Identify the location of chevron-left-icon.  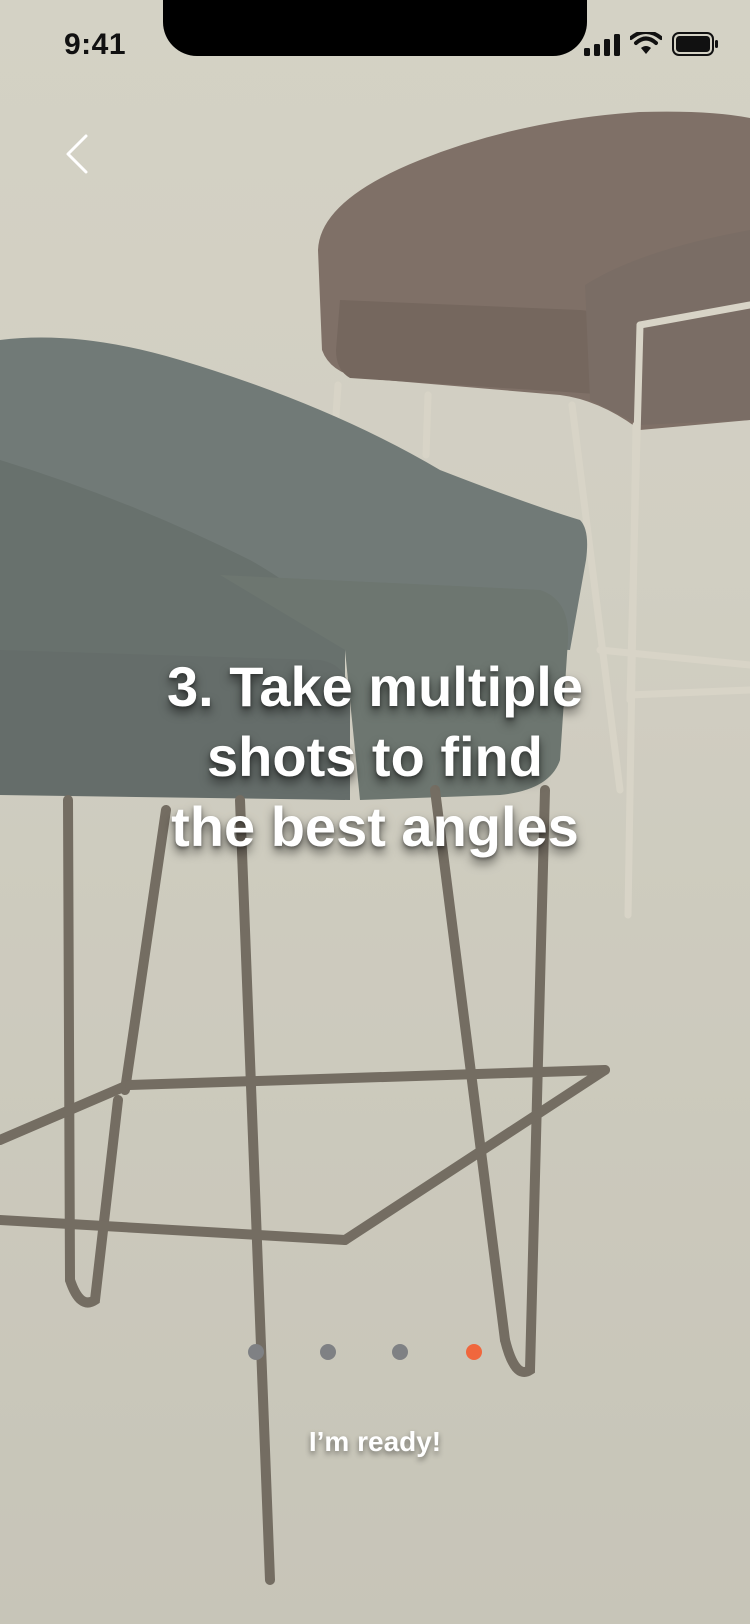
(77, 154).